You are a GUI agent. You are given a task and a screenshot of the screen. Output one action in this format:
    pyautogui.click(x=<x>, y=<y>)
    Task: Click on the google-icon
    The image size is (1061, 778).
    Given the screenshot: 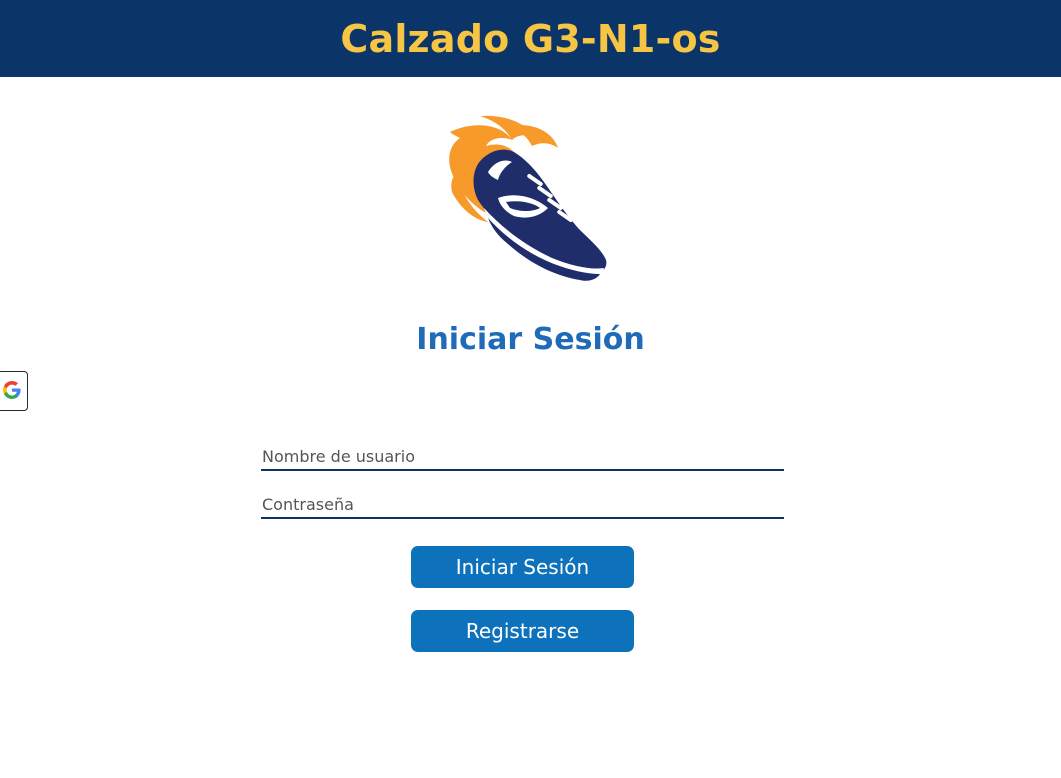 What is the action you would take?
    pyautogui.click(x=12, y=391)
    